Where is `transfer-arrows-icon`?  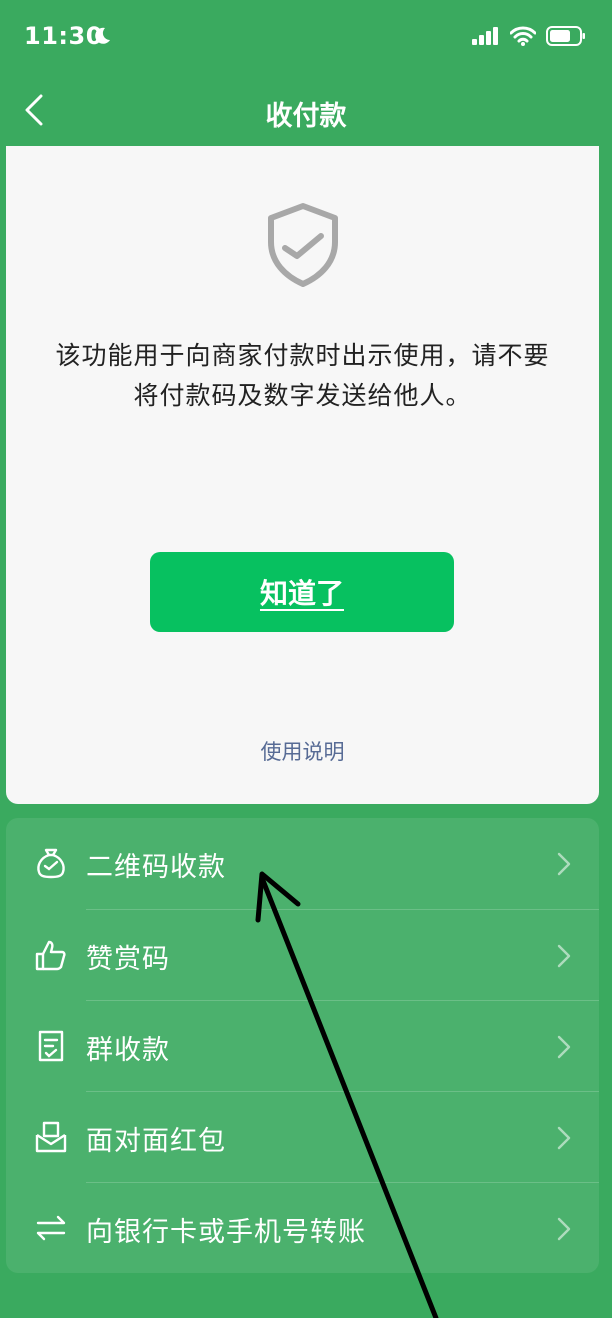 transfer-arrows-icon is located at coordinates (51, 1228).